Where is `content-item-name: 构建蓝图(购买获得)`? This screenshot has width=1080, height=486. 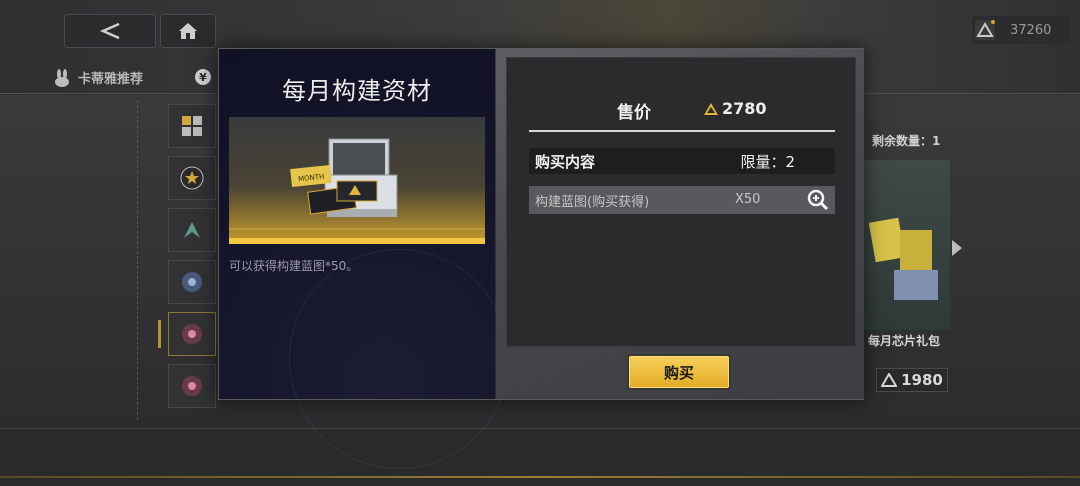
content-item-name: 构建蓝图(购买获得) is located at coordinates (592, 202).